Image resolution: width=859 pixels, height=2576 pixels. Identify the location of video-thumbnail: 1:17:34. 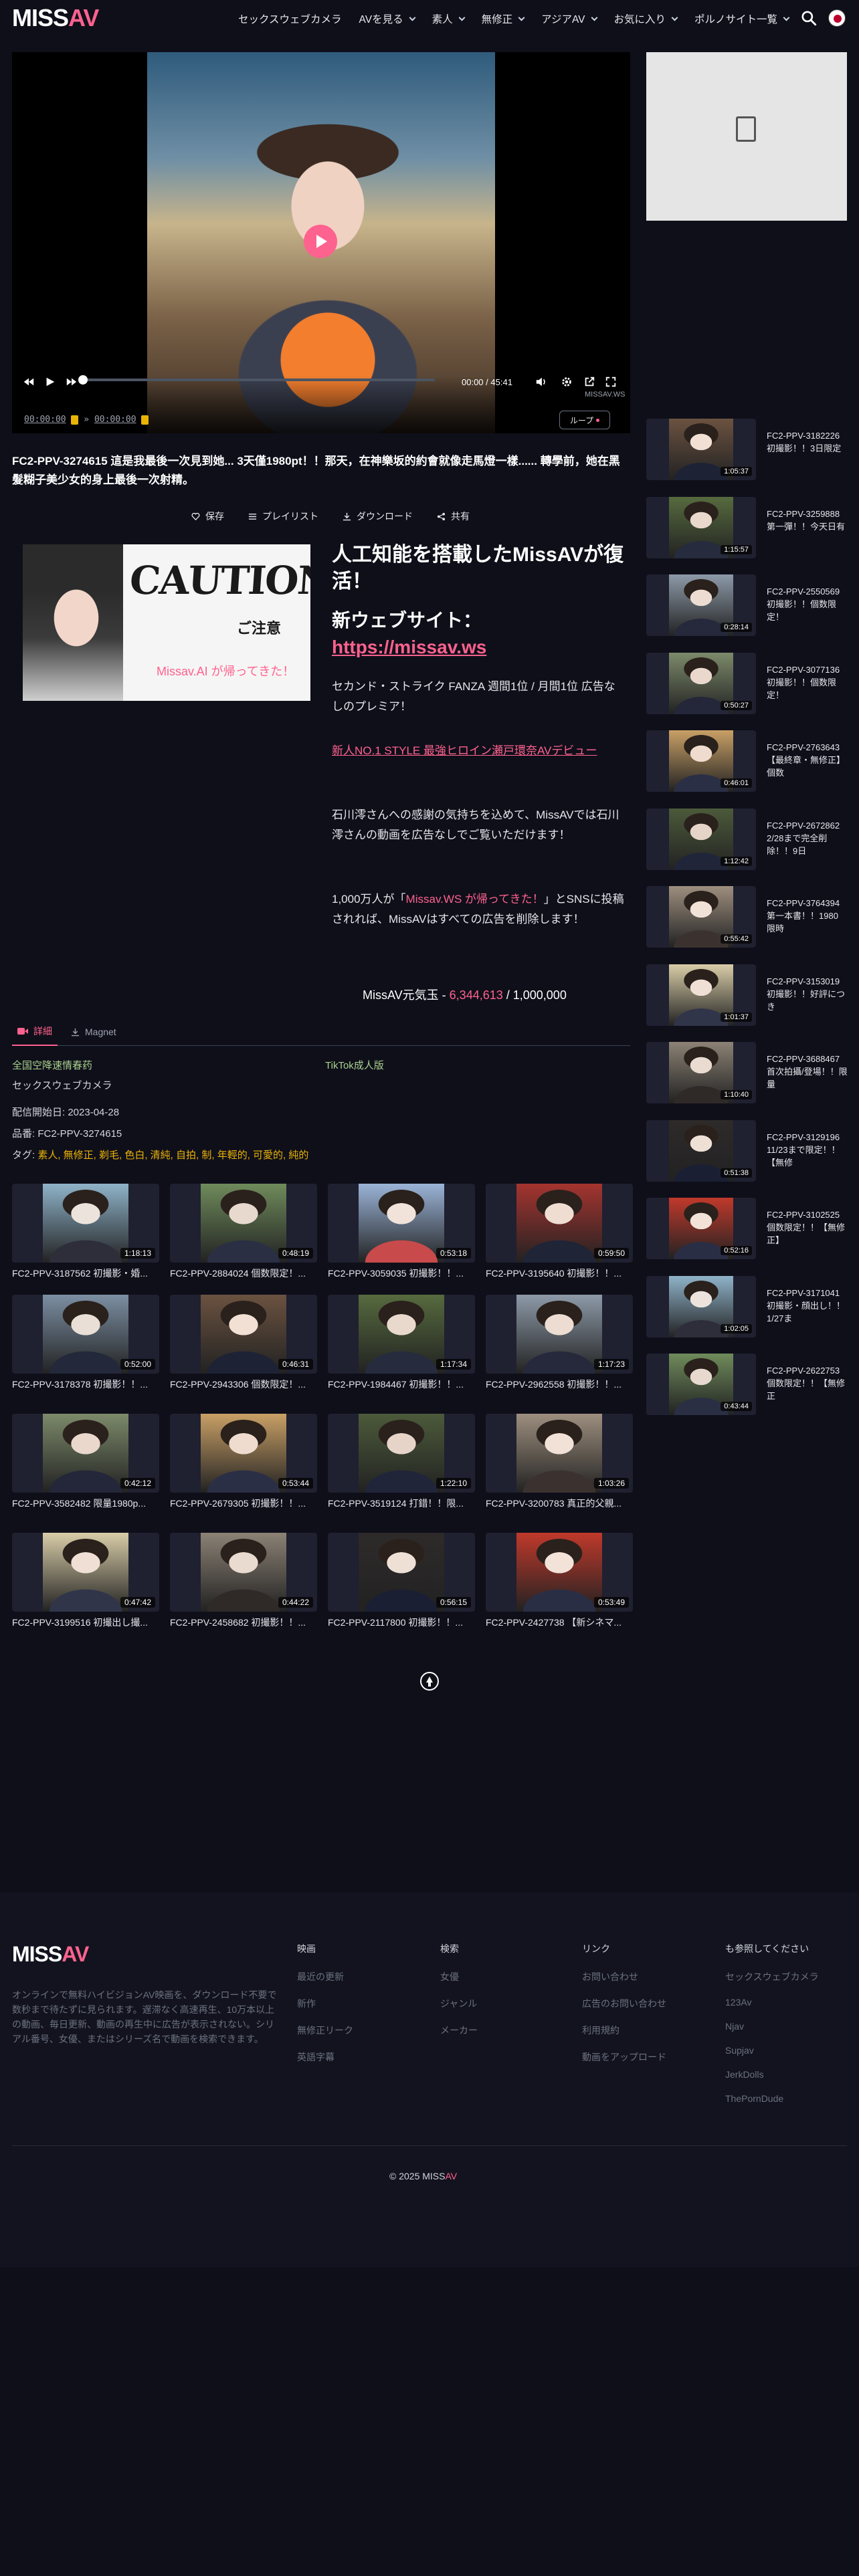
(401, 1335).